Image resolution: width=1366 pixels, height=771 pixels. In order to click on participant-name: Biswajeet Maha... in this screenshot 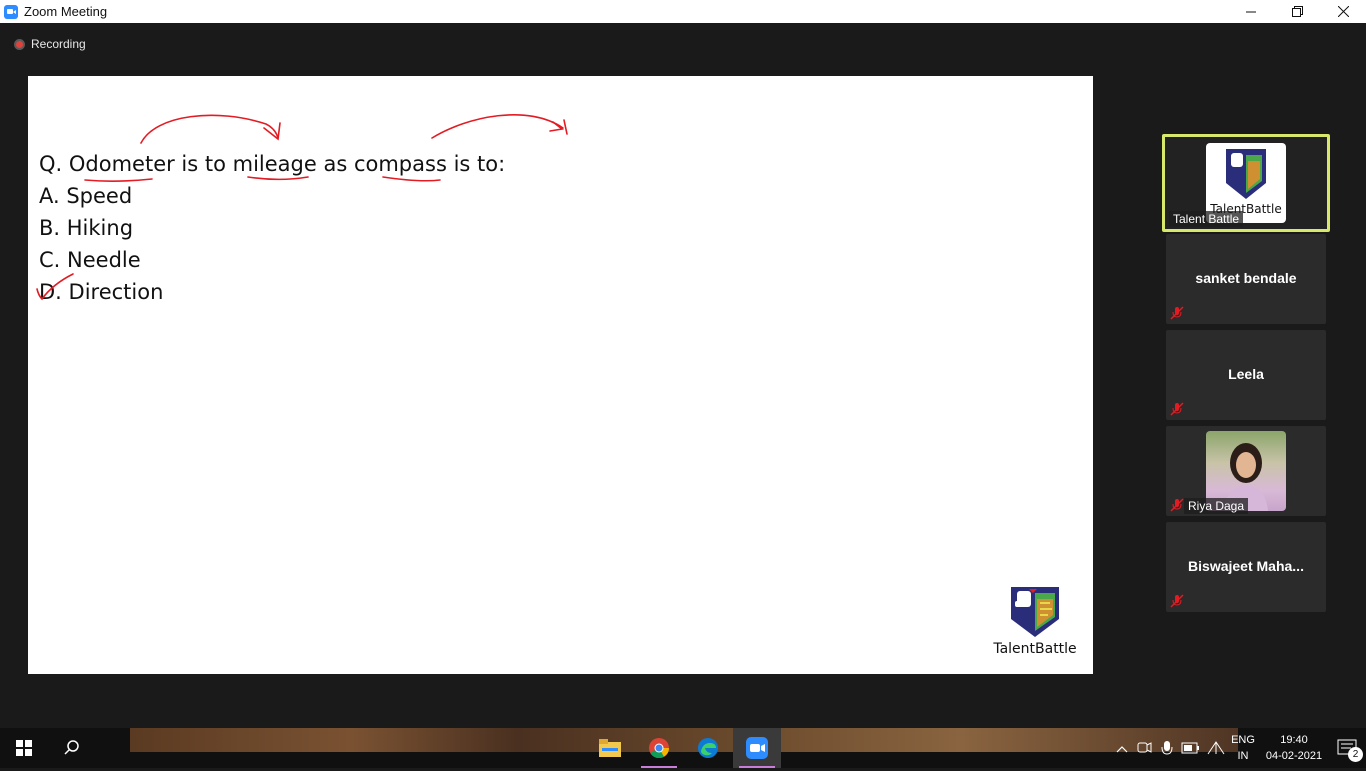, I will do `click(1246, 566)`.